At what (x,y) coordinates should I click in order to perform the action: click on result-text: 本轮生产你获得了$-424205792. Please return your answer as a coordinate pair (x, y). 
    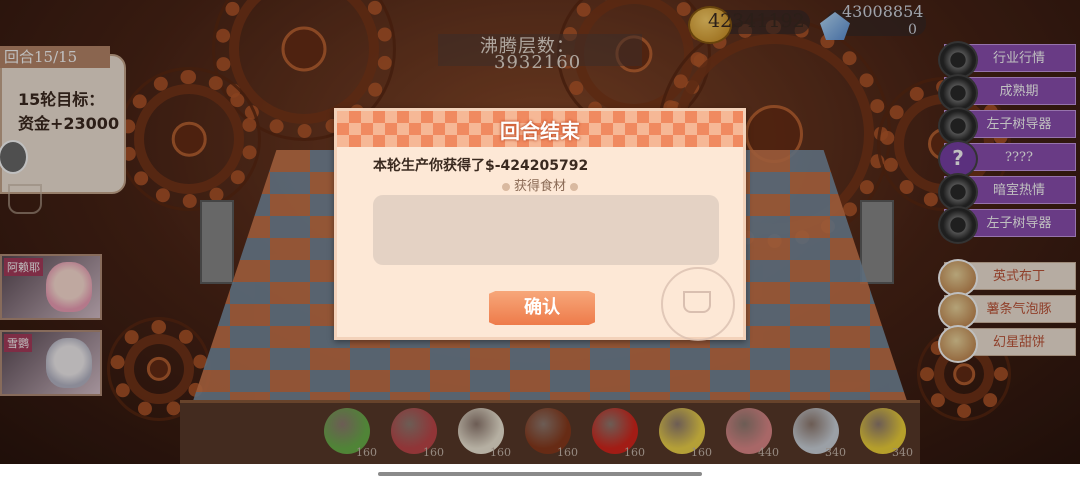
    Looking at the image, I should click on (481, 166).